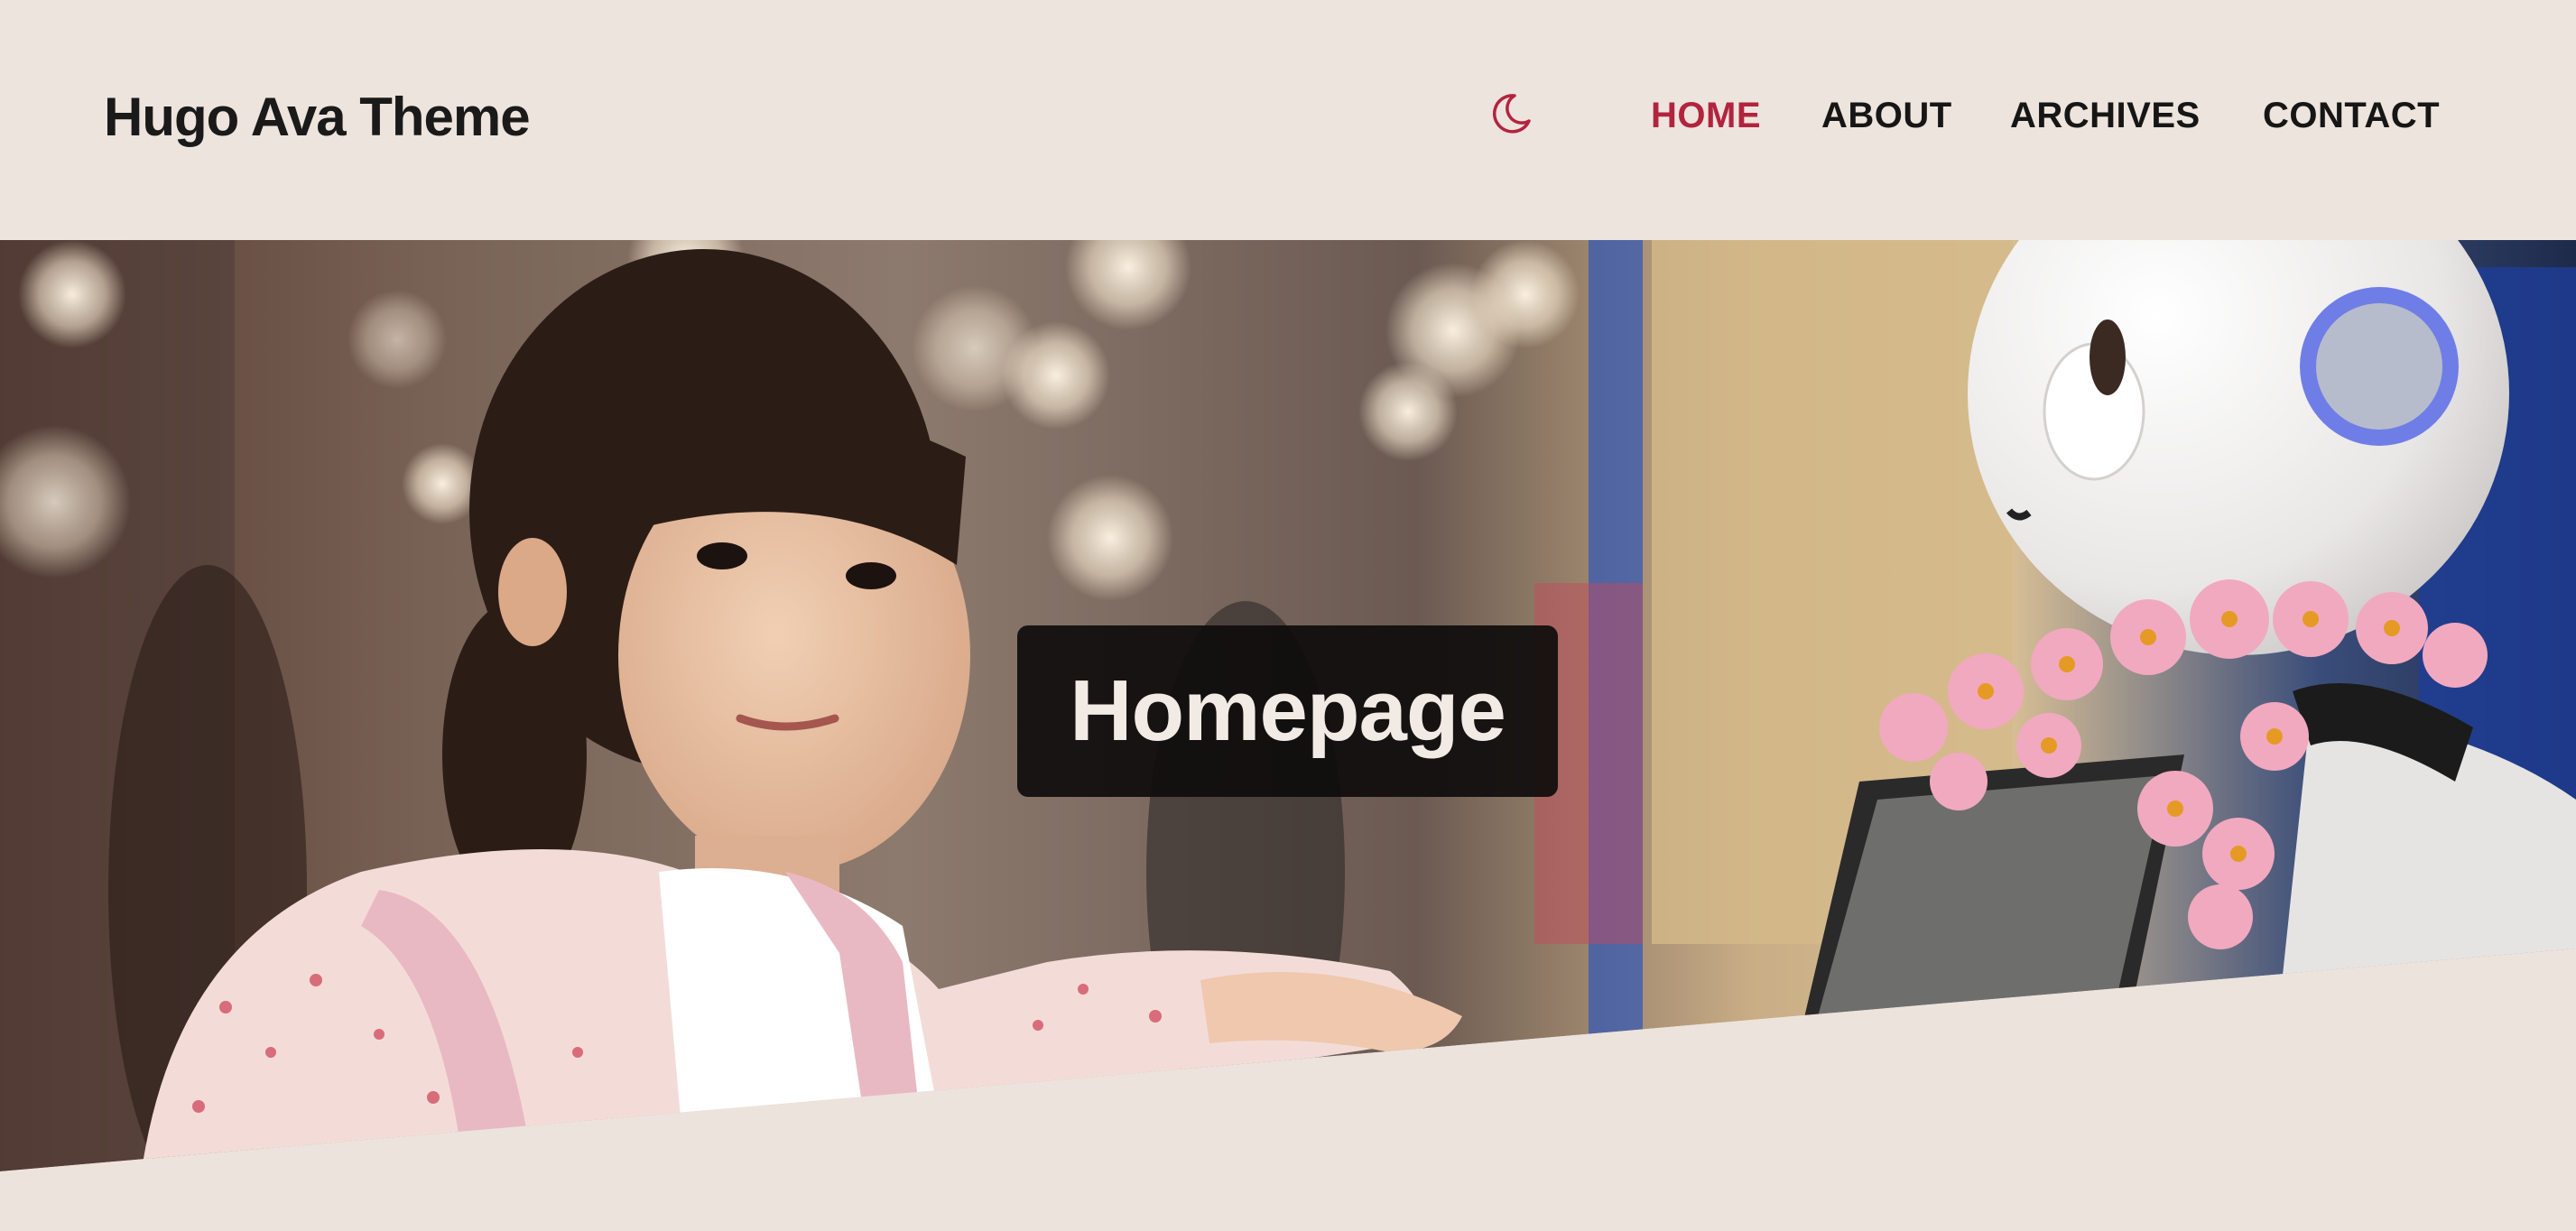 The height and width of the screenshot is (1231, 2576). Describe the element at coordinates (1706, 115) in the screenshot. I see `nav-home: HOME` at that location.